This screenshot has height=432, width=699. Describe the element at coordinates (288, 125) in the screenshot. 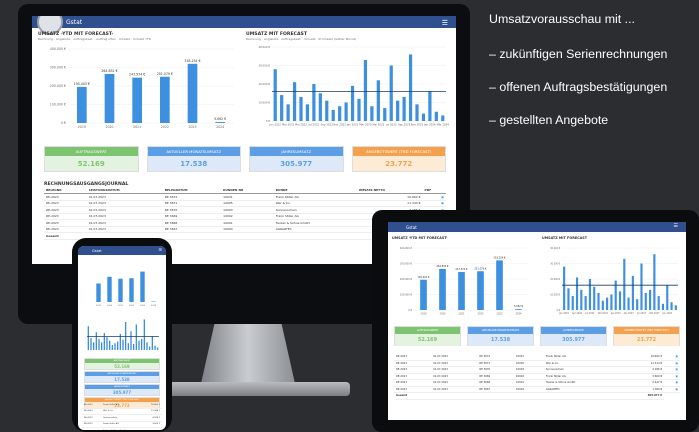

I see `x-tick-label: Mär 2022` at that location.